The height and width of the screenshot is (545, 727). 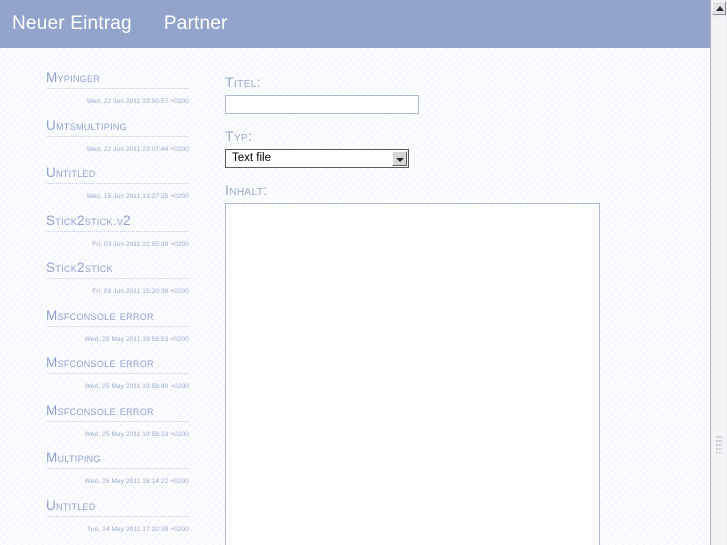 I want to click on entry-title-link: Umtsmultiping, so click(x=117, y=127).